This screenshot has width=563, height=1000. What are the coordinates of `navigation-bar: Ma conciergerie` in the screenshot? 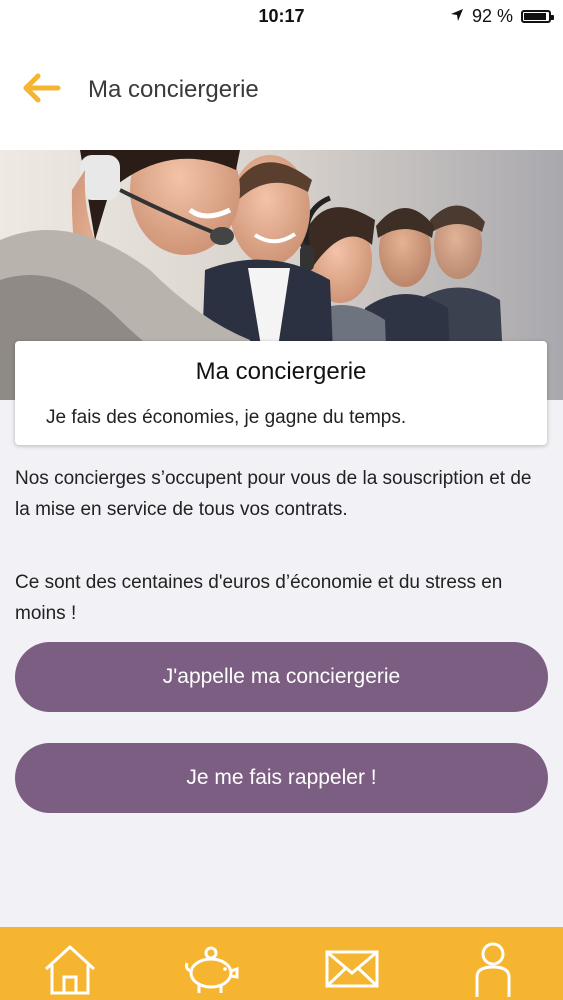 It's located at (281, 92).